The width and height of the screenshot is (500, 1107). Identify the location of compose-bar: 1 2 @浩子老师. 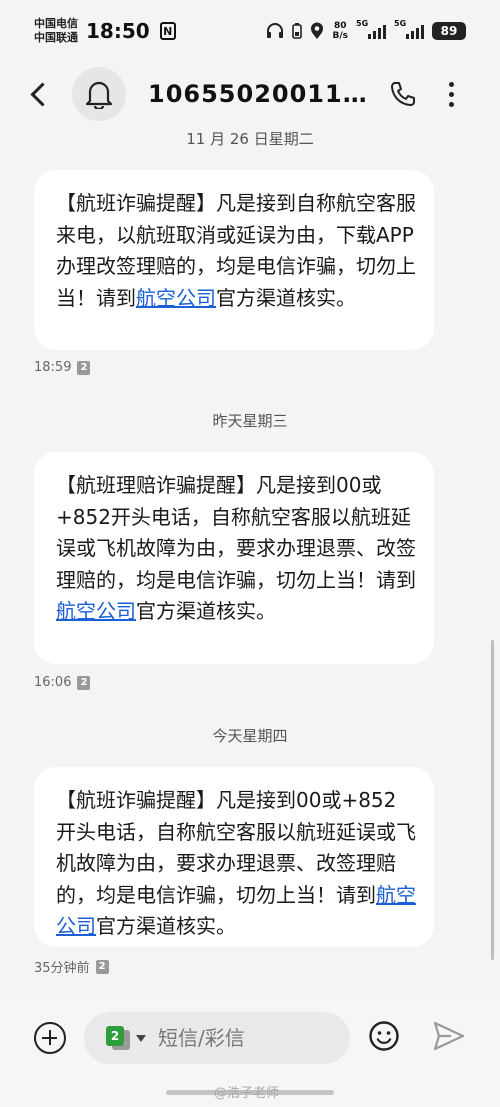
(250, 1052).